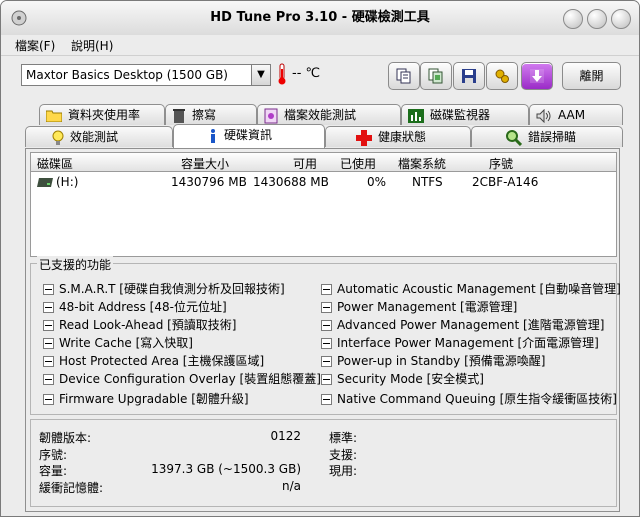 The height and width of the screenshot is (517, 640). Describe the element at coordinates (410, 379) in the screenshot. I see `feature-label: Security Mode [安全模式]` at that location.